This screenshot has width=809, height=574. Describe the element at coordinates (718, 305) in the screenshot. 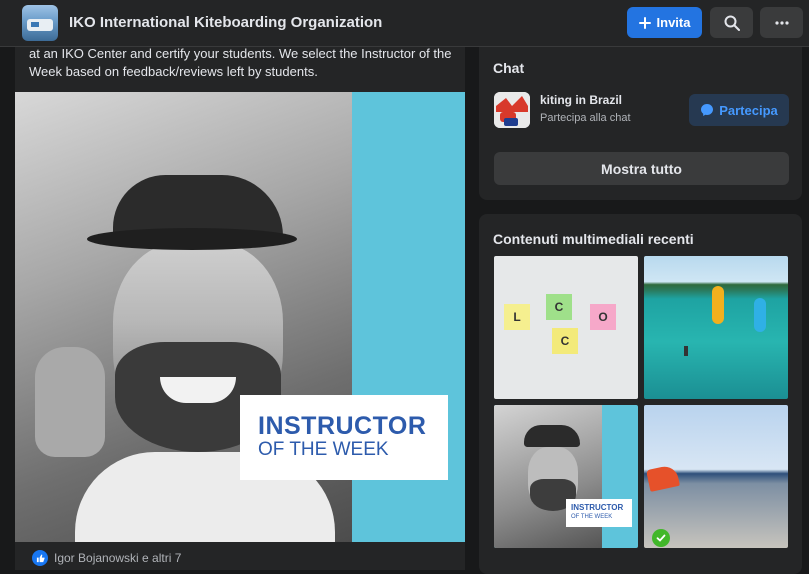

I see `kite-yellow` at that location.